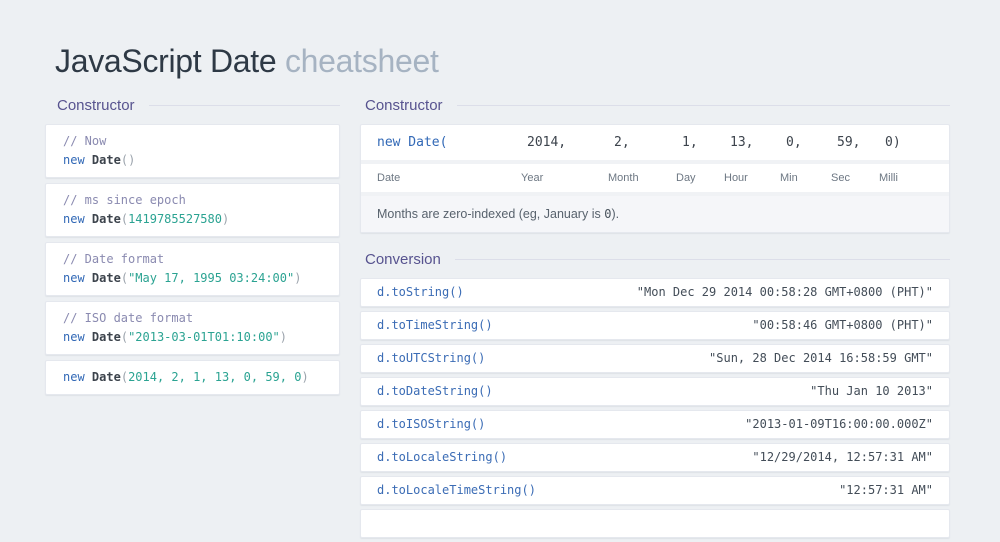  I want to click on method-result: "Thu Jan 10 2013", so click(871, 391).